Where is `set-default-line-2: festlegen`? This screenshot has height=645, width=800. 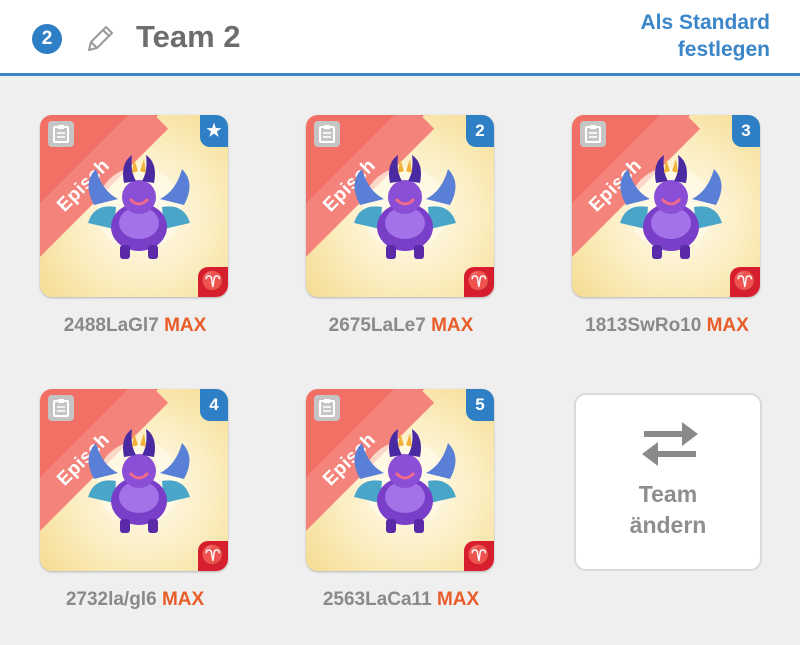
set-default-line-2: festlegen is located at coordinates (723, 49).